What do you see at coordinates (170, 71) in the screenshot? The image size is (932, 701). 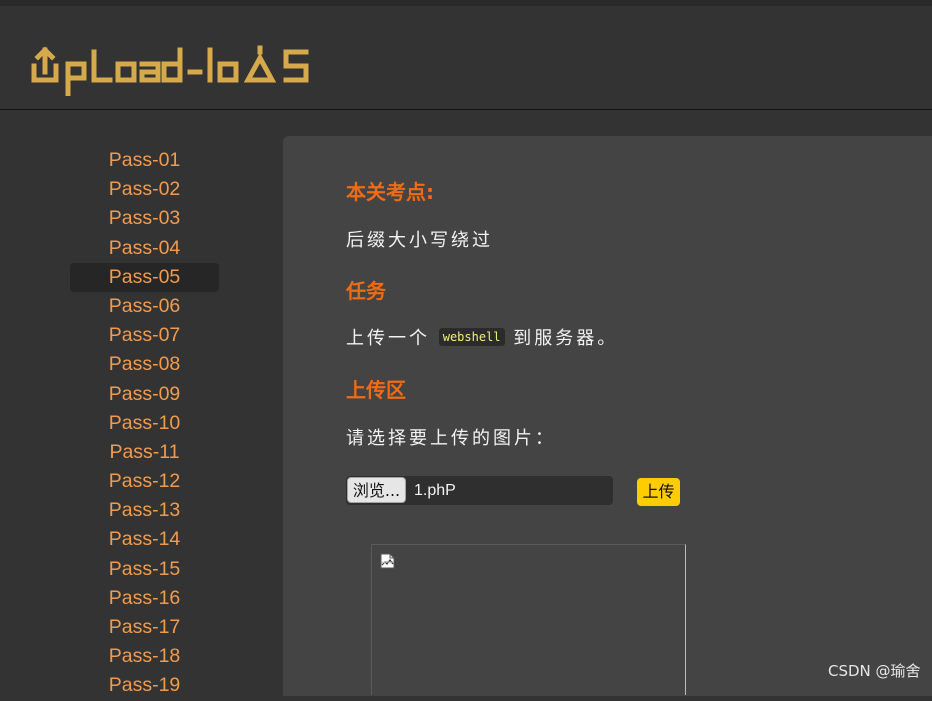 I see `logo-icon` at bounding box center [170, 71].